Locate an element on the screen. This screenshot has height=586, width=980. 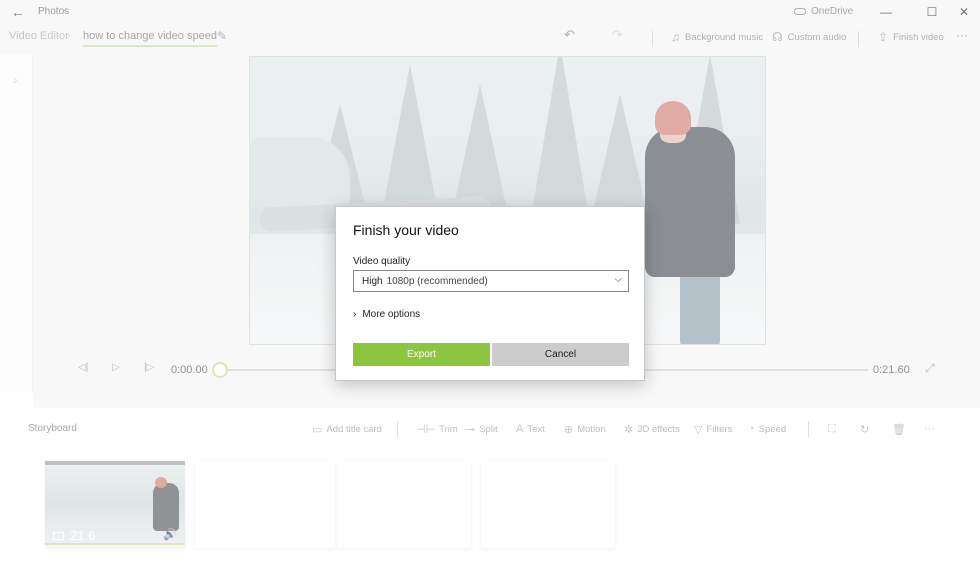
more-options-toggle: › More options is located at coordinates (386, 314).